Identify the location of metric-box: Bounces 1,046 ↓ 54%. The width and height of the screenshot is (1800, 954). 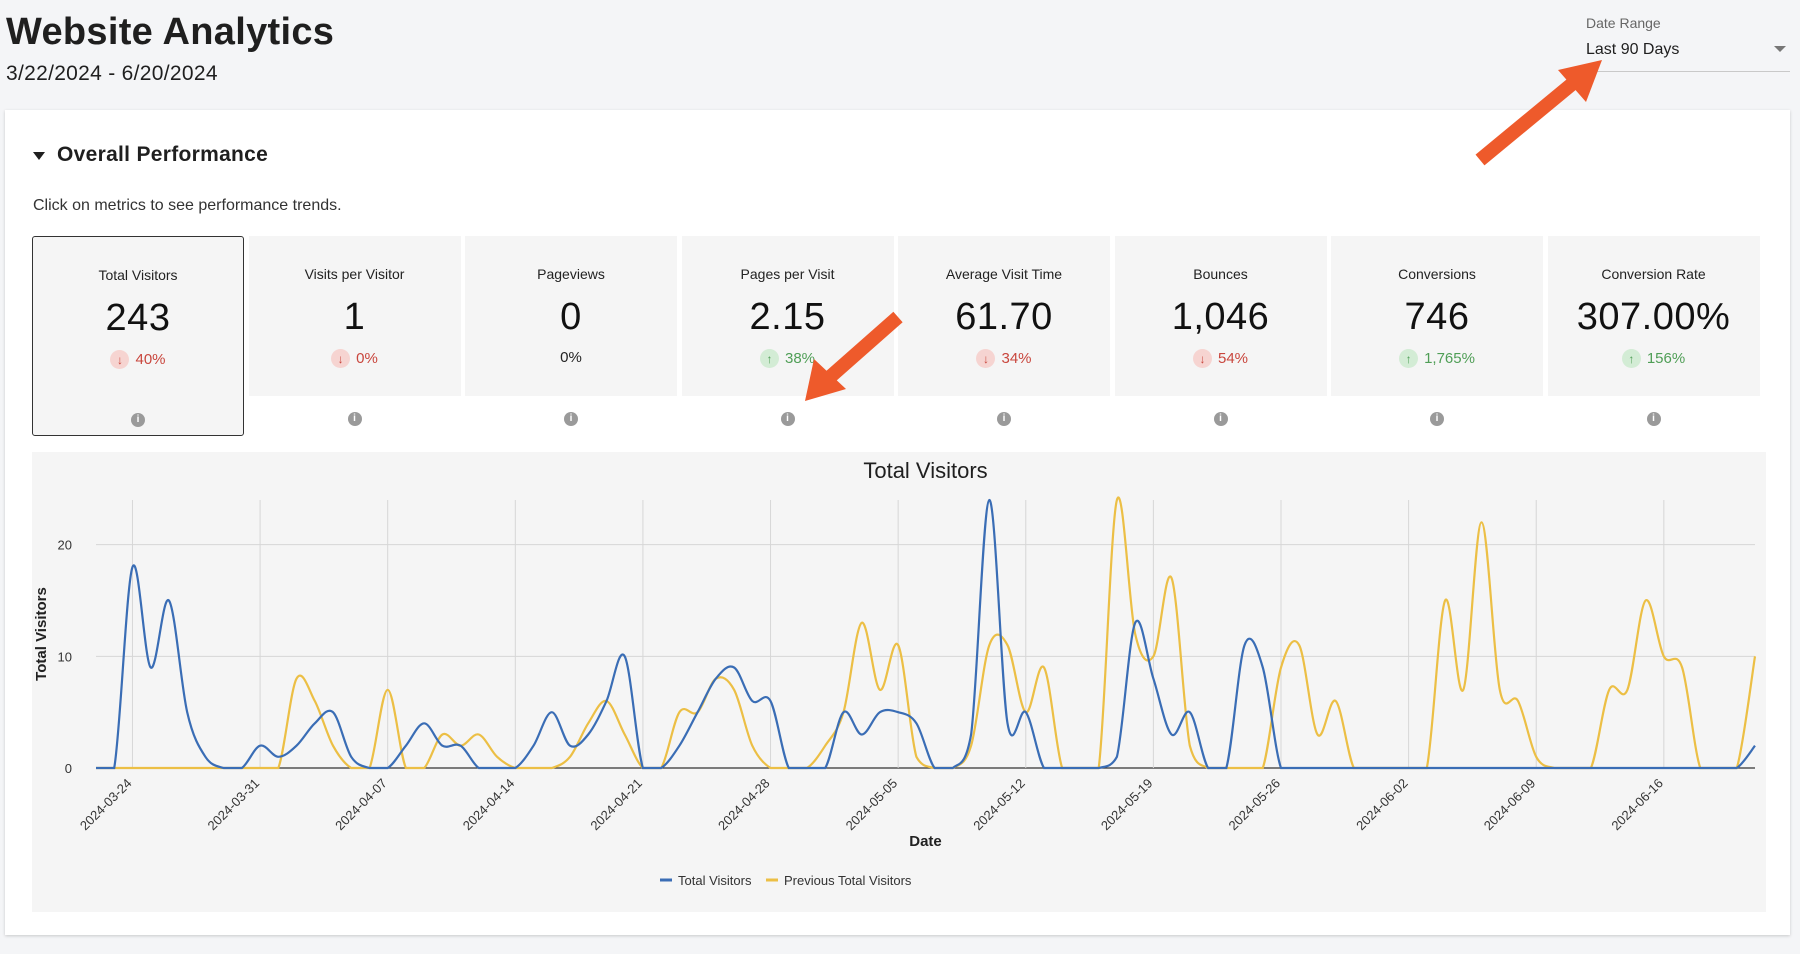
(1220, 316).